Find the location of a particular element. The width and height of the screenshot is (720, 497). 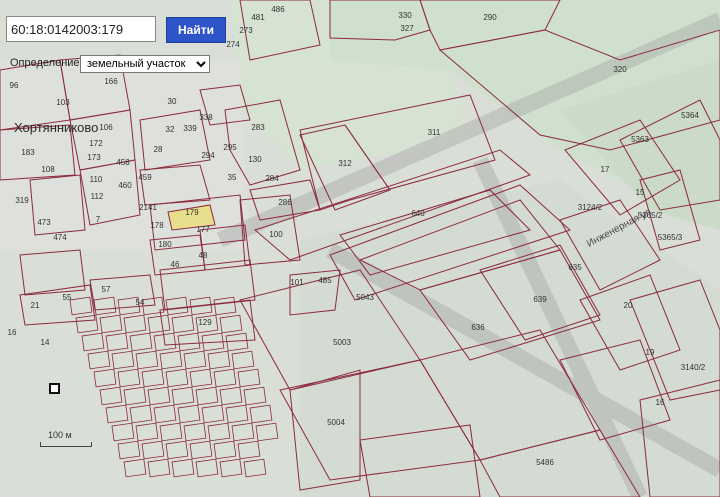

plot-number-label: 7 is located at coordinates (98, 219).